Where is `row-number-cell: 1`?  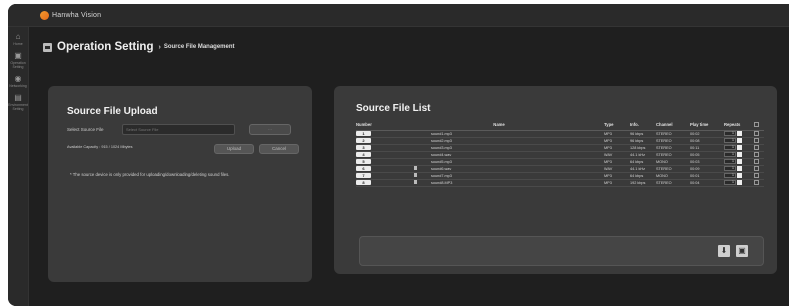
row-number-cell: 1 is located at coordinates (375, 134).